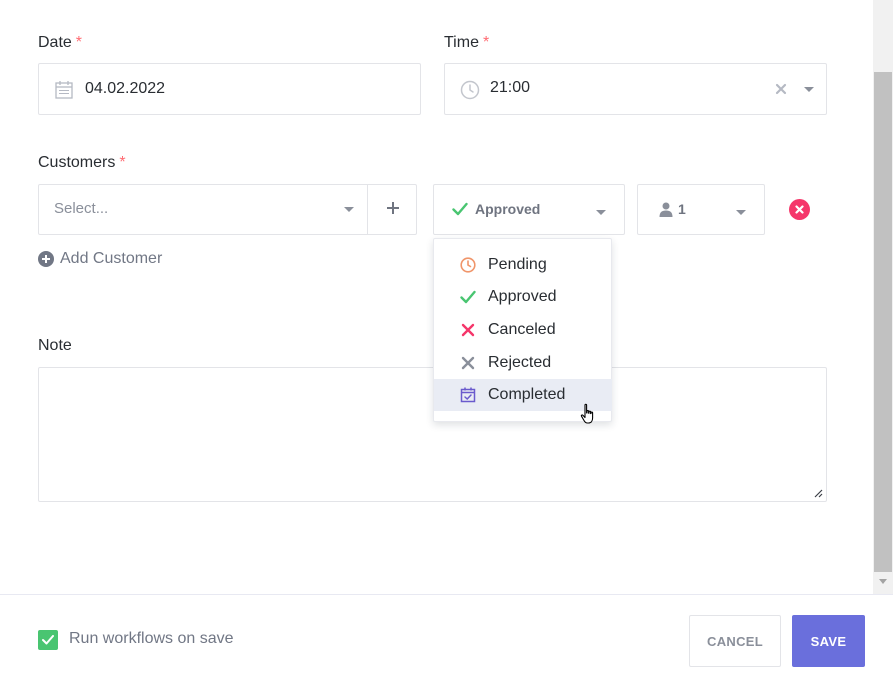 The height and width of the screenshot is (680, 893). I want to click on add-customer-link: Add Customer, so click(100, 259).